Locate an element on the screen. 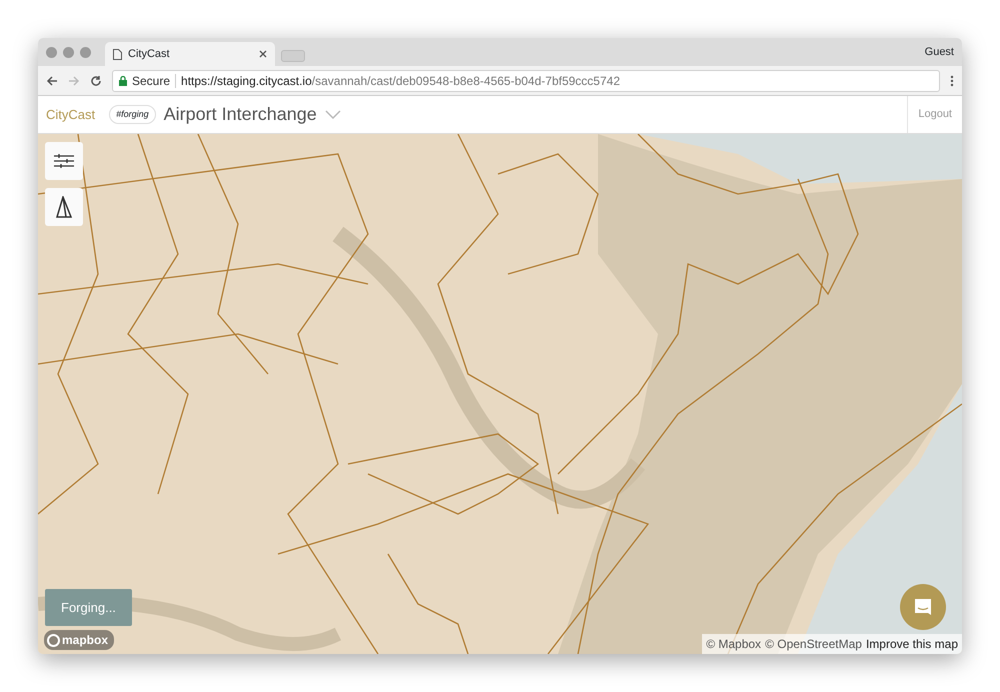 The image size is (1000, 692). new-tab-button is located at coordinates (293, 56).